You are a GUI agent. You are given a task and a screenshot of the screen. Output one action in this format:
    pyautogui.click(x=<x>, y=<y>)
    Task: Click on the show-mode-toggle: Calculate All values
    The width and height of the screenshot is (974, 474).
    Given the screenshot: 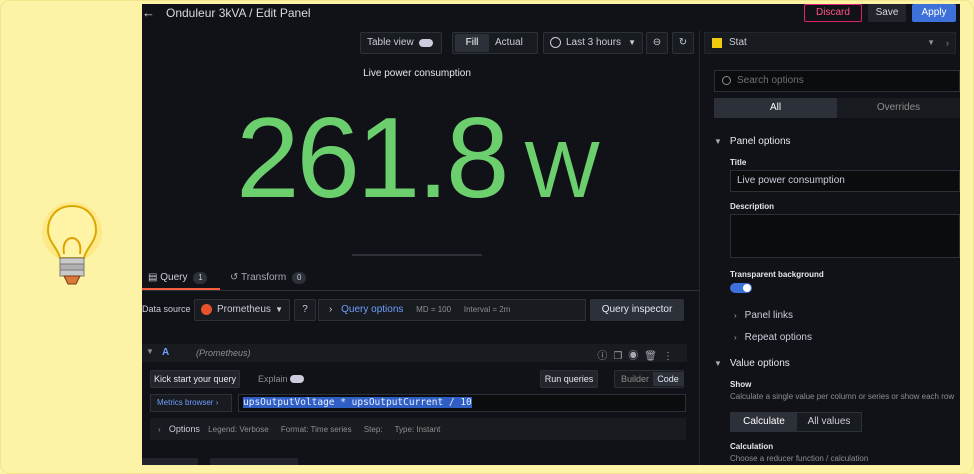 What is the action you would take?
    pyautogui.click(x=796, y=422)
    